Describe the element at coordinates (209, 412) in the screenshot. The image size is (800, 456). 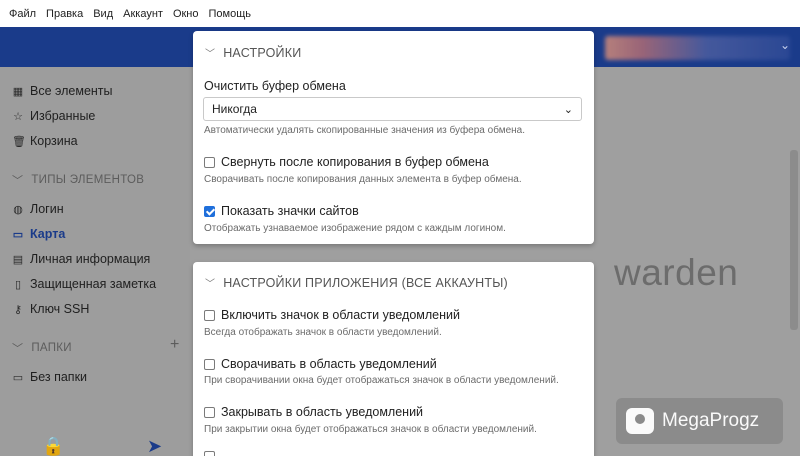
I see `close-to-tray-checkbox` at that location.